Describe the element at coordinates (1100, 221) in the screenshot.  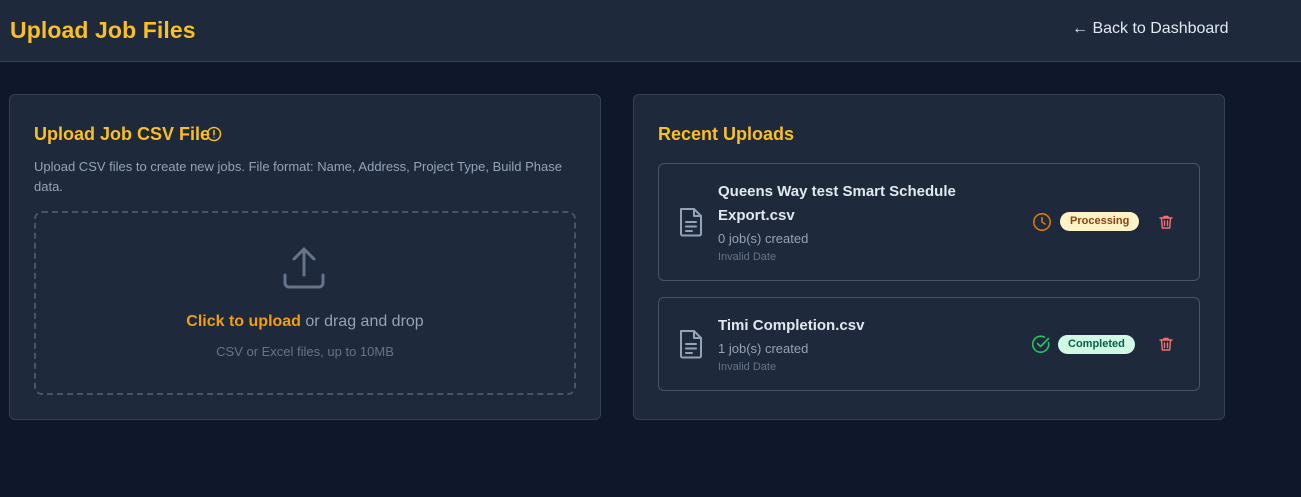
I see `status-badge: Processing` at that location.